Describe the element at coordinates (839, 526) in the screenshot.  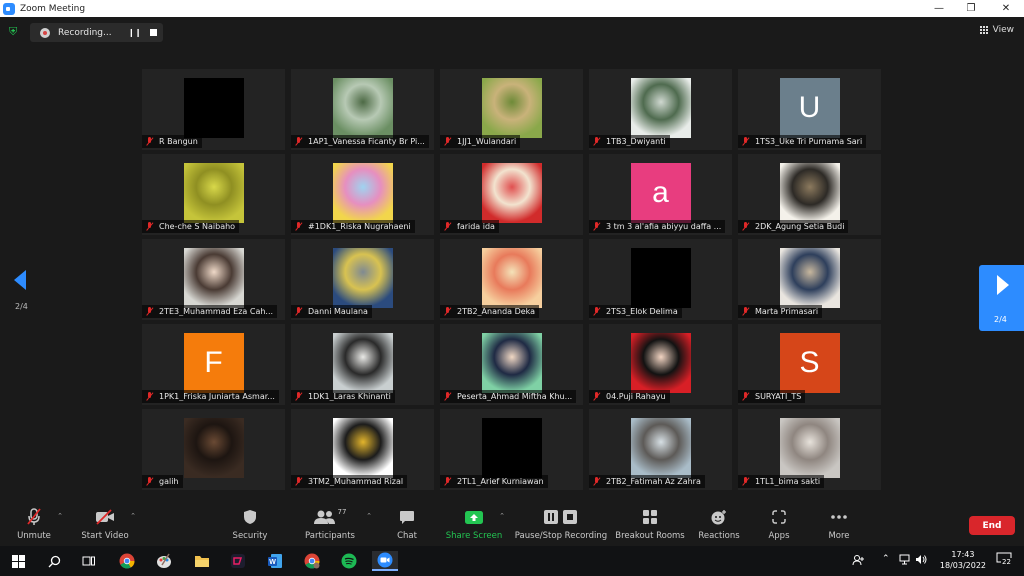
I see `more-button: More` at that location.